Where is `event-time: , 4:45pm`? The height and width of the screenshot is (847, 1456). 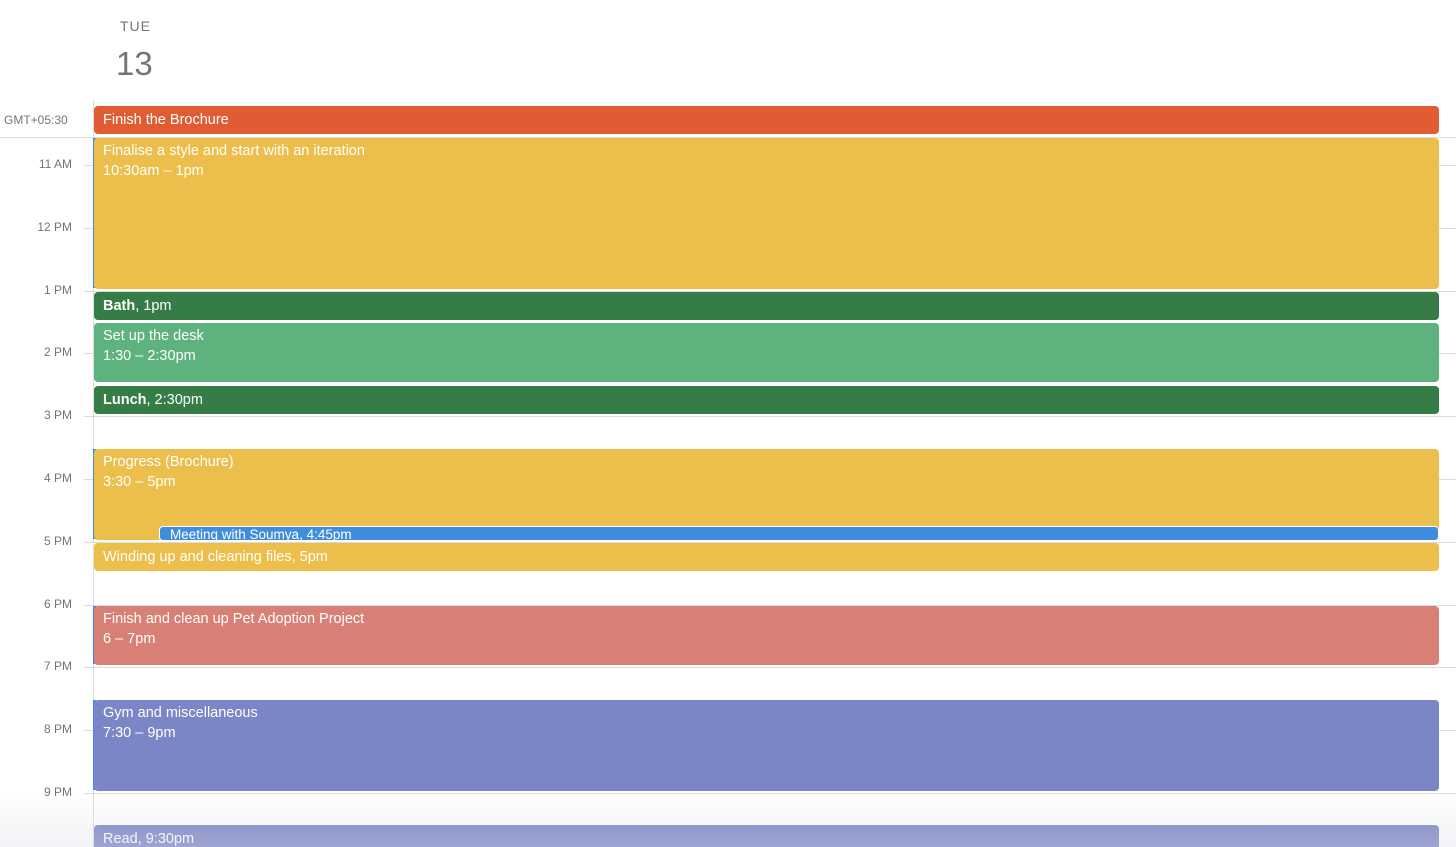 event-time: , 4:45pm is located at coordinates (325, 534).